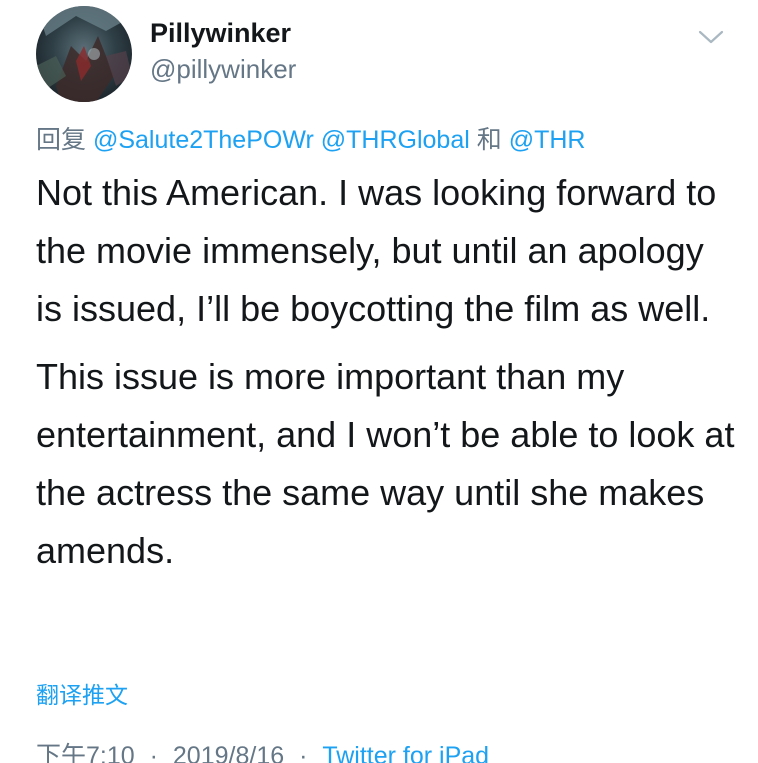 The width and height of the screenshot is (758, 763). What do you see at coordinates (203, 140) in the screenshot?
I see `mention-link: @Salute2ThePOWr` at bounding box center [203, 140].